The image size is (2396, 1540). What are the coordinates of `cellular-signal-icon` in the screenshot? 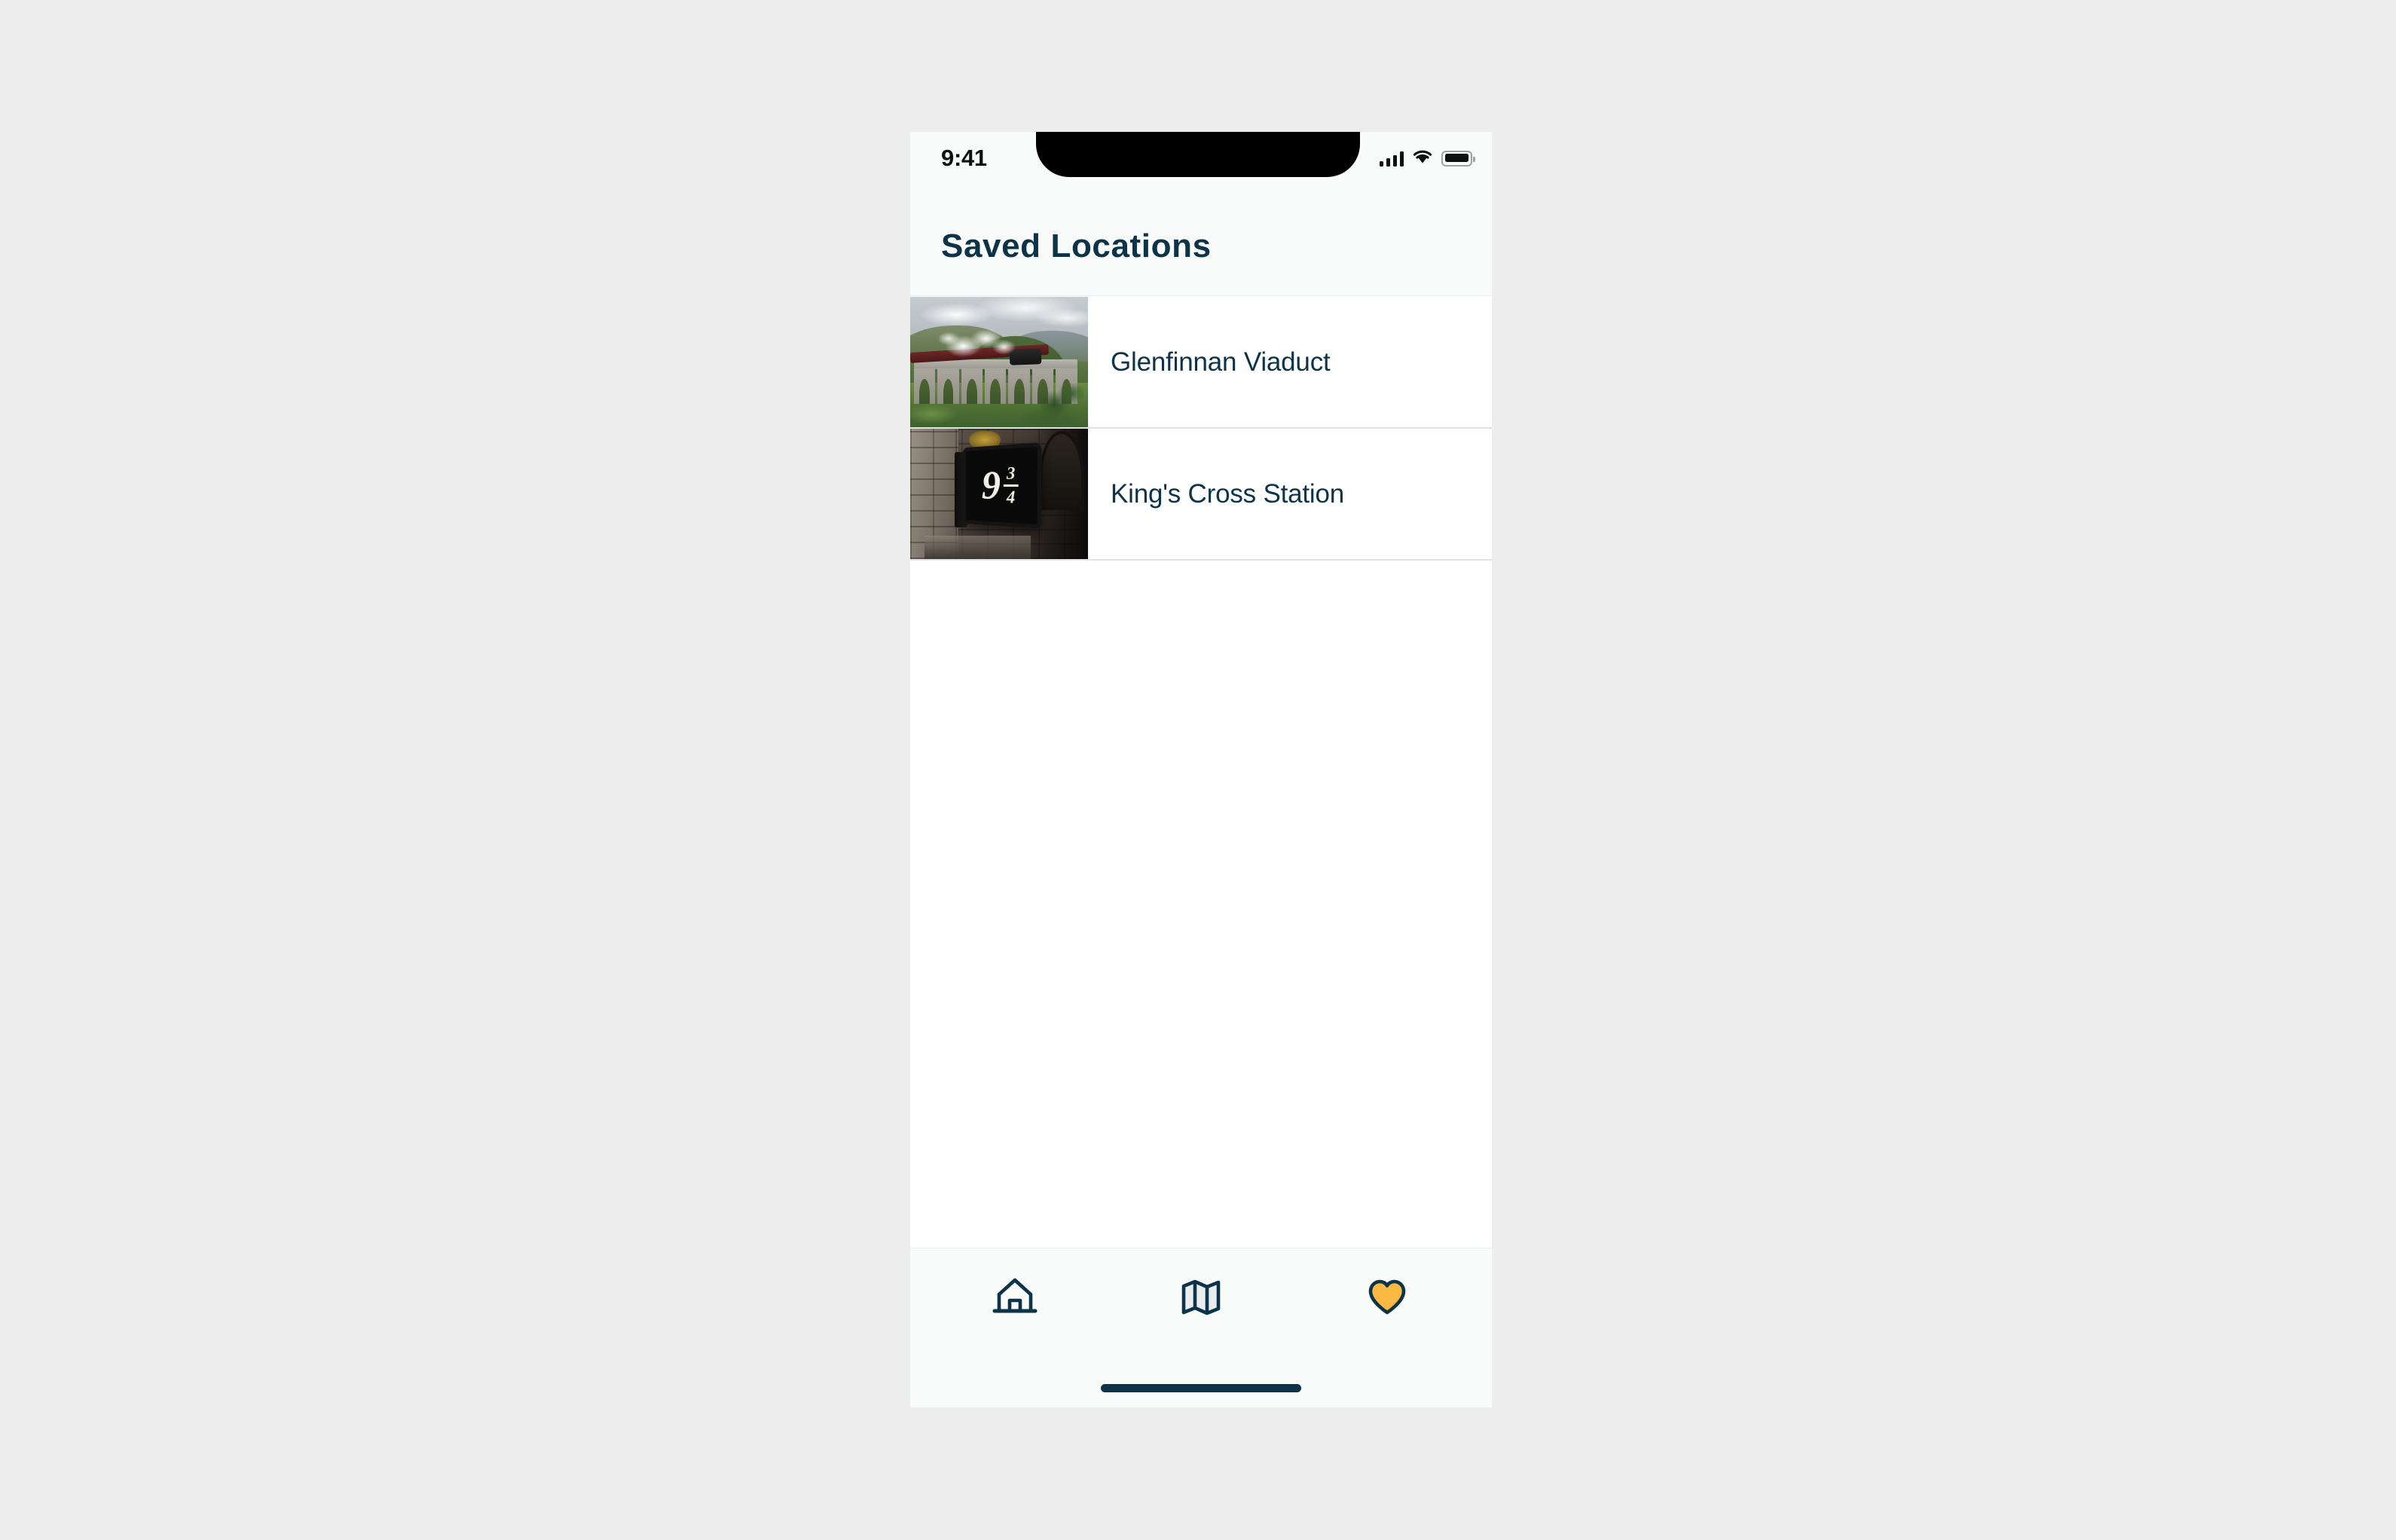 It's located at (1391, 159).